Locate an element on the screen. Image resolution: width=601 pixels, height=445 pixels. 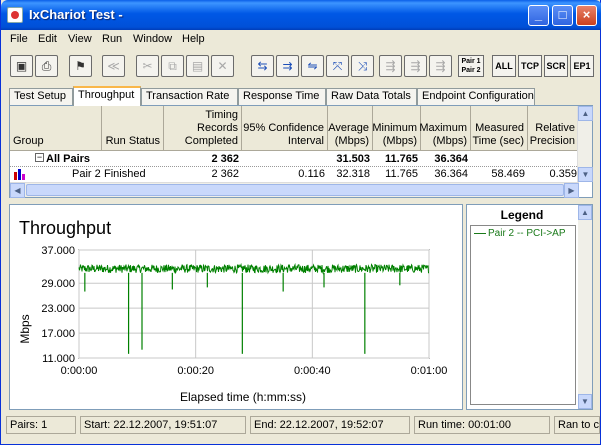
table-row-all-pairs: − All Pairs 2 362 31.503 11.765 36.364 is located at coordinates (294, 159).